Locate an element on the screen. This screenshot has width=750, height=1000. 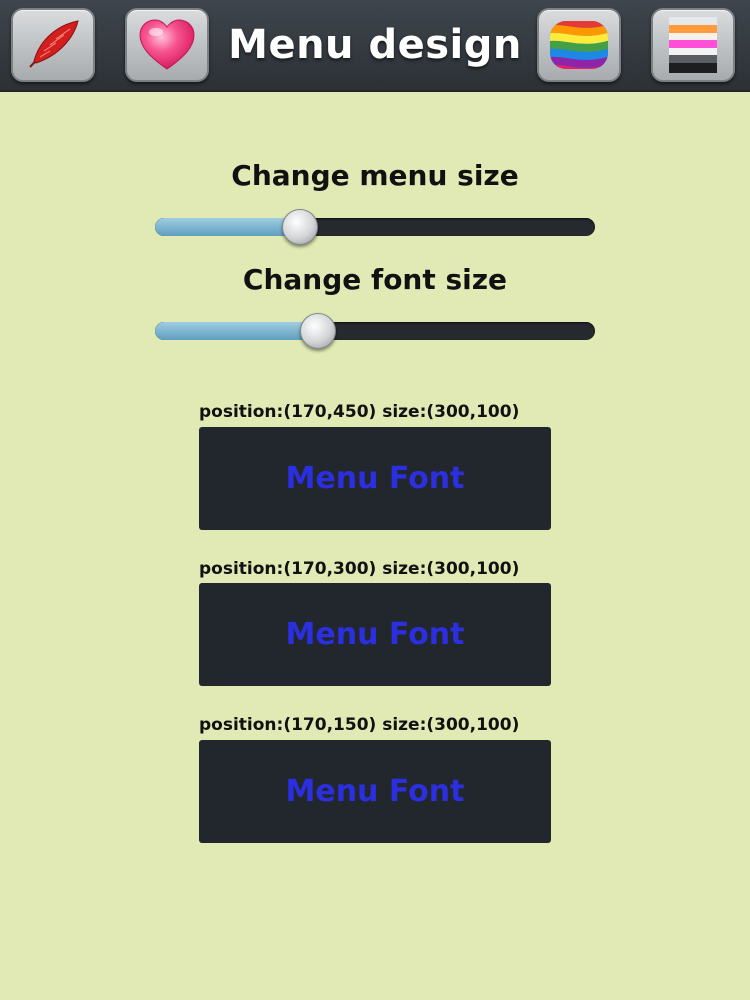
rainbow-palette-icon is located at coordinates (579, 45).